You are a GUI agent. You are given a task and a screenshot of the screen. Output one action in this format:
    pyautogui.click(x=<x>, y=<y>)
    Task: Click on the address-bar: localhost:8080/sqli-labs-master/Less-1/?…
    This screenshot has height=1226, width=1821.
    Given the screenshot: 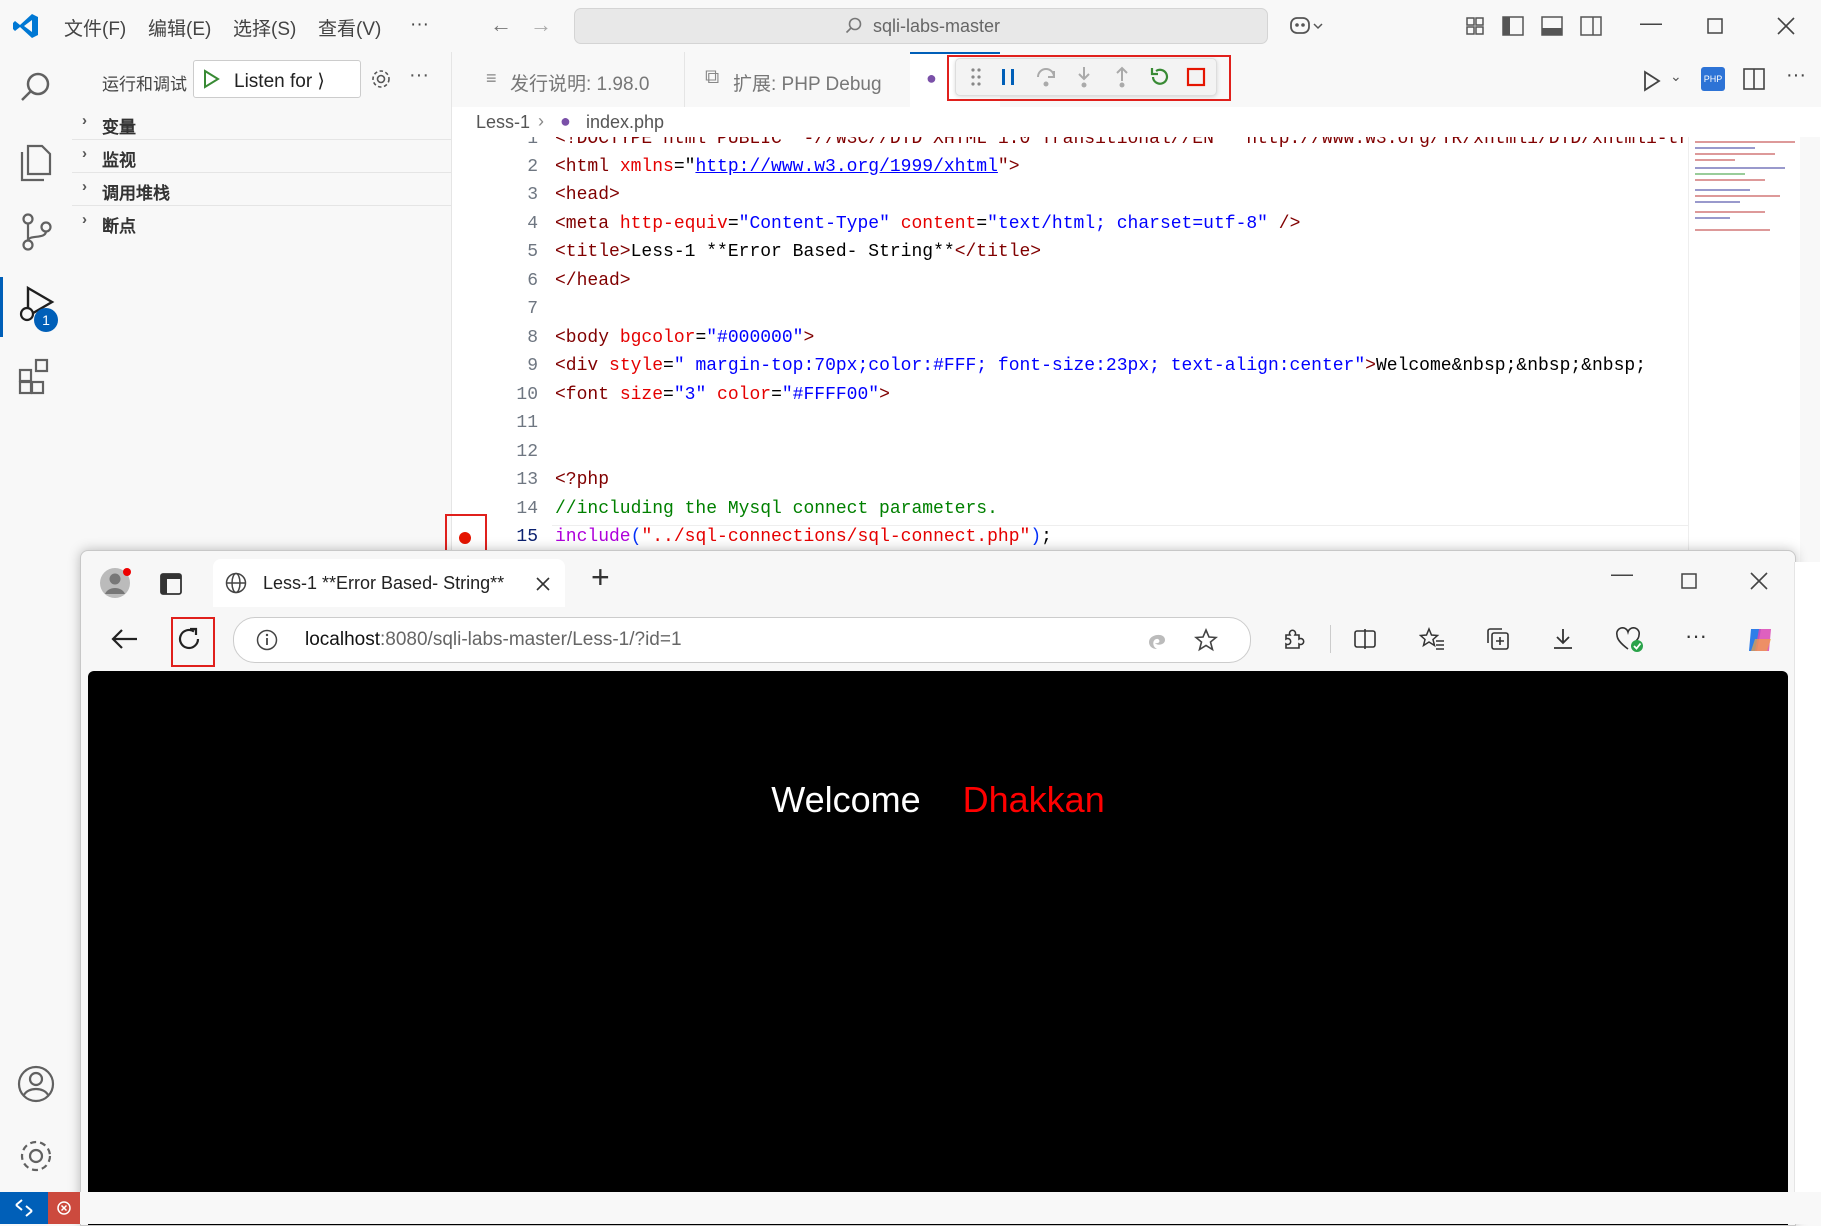 What is the action you would take?
    pyautogui.click(x=742, y=640)
    